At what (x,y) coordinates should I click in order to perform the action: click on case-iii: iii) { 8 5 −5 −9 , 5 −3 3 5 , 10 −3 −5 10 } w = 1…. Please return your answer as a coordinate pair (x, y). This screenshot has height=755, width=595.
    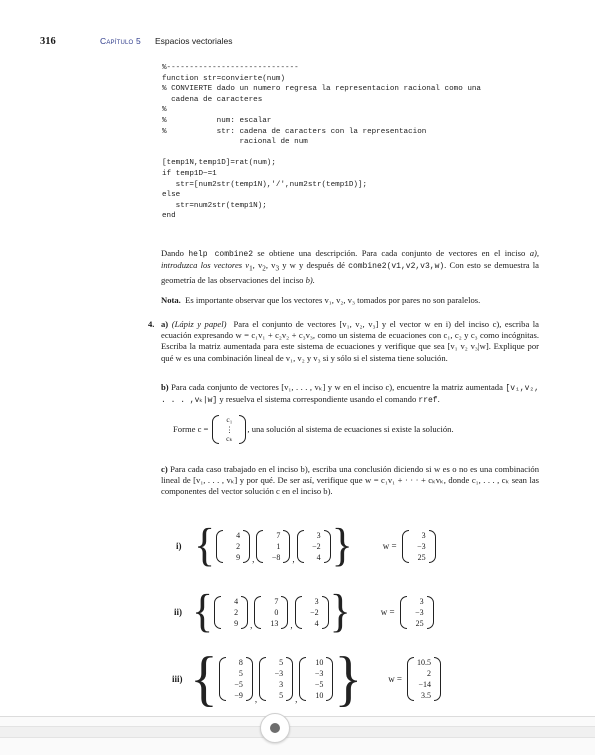
    Looking at the image, I should click on (307, 678).